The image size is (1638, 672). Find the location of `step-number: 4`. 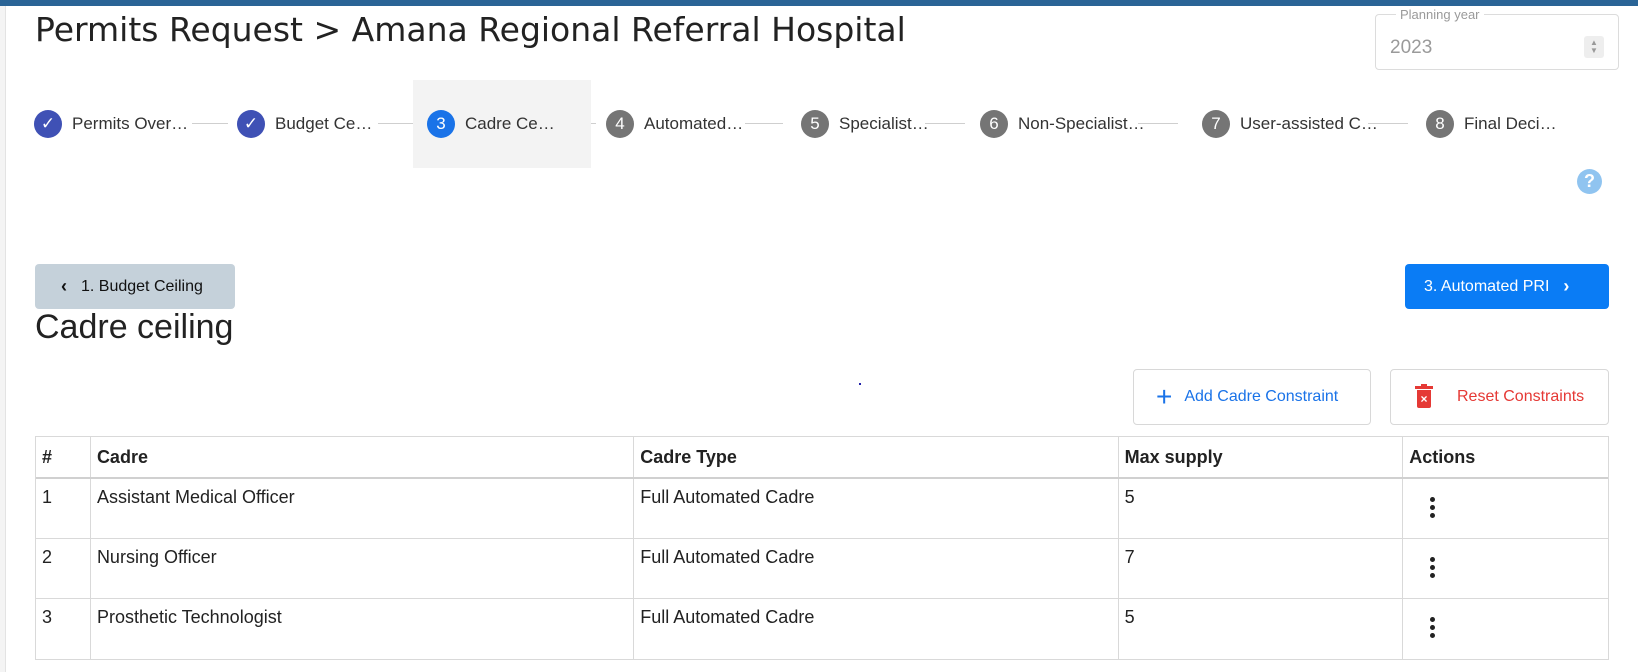

step-number: 4 is located at coordinates (620, 124).